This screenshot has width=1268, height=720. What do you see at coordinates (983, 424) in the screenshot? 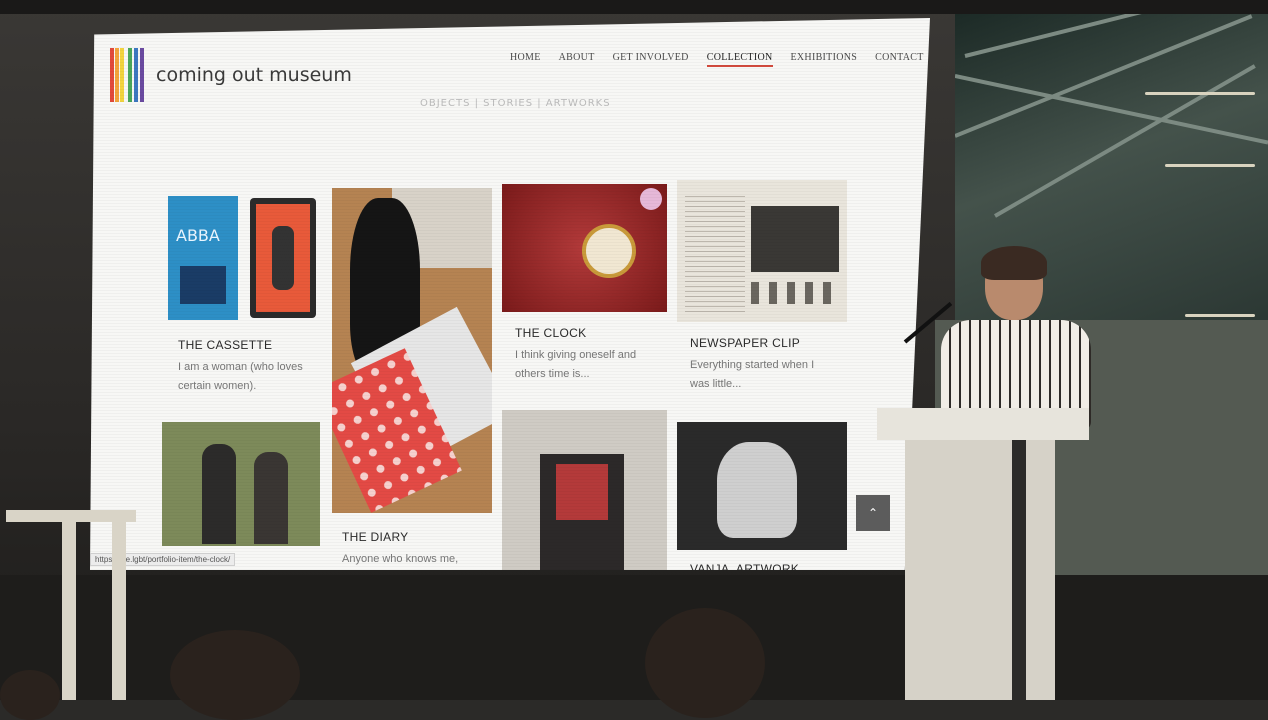
I see `podium-top` at bounding box center [983, 424].